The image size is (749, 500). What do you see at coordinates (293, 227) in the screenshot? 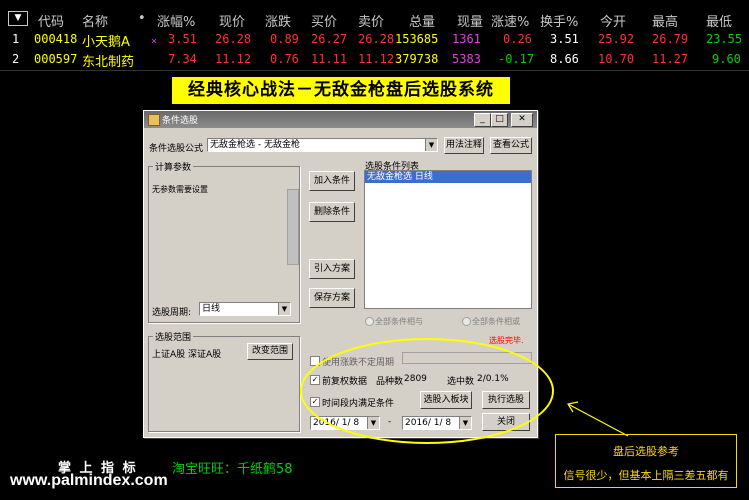
I see `params-scrollbar` at bounding box center [293, 227].